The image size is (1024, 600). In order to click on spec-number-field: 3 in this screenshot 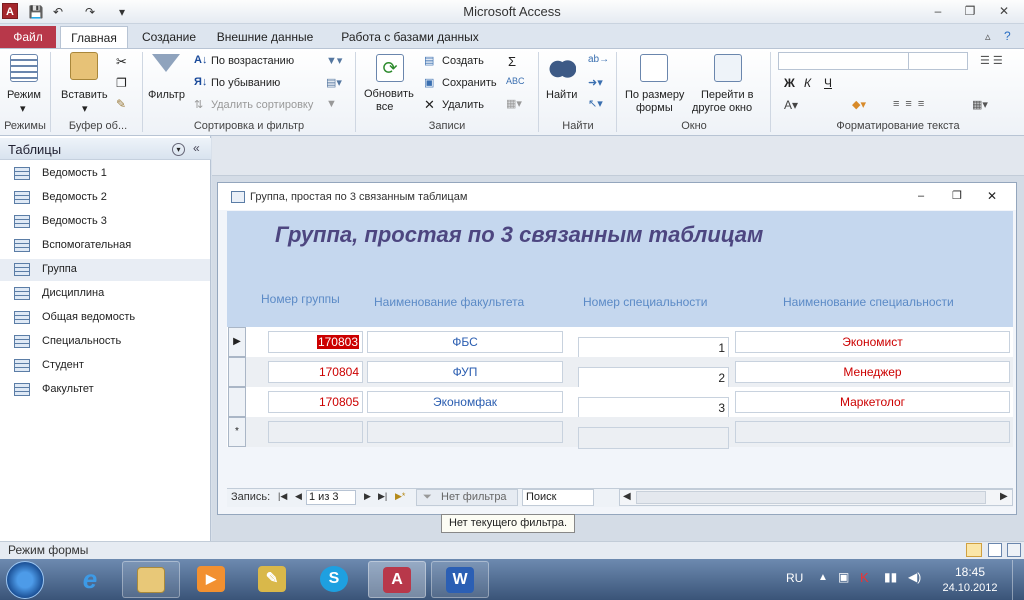, I will do `click(653, 408)`.